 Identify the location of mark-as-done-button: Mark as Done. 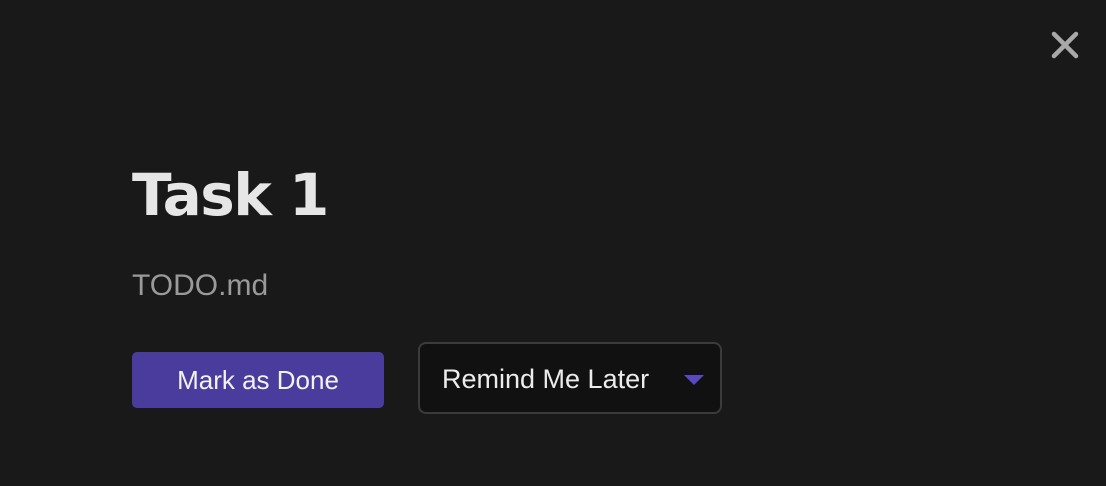
(258, 380).